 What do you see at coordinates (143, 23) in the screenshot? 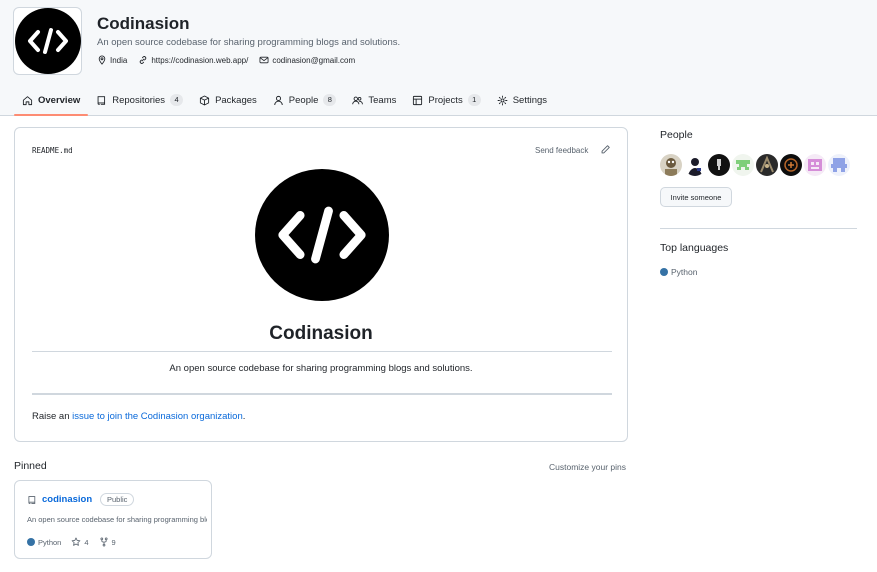
I see `org-name: Codinasion` at bounding box center [143, 23].